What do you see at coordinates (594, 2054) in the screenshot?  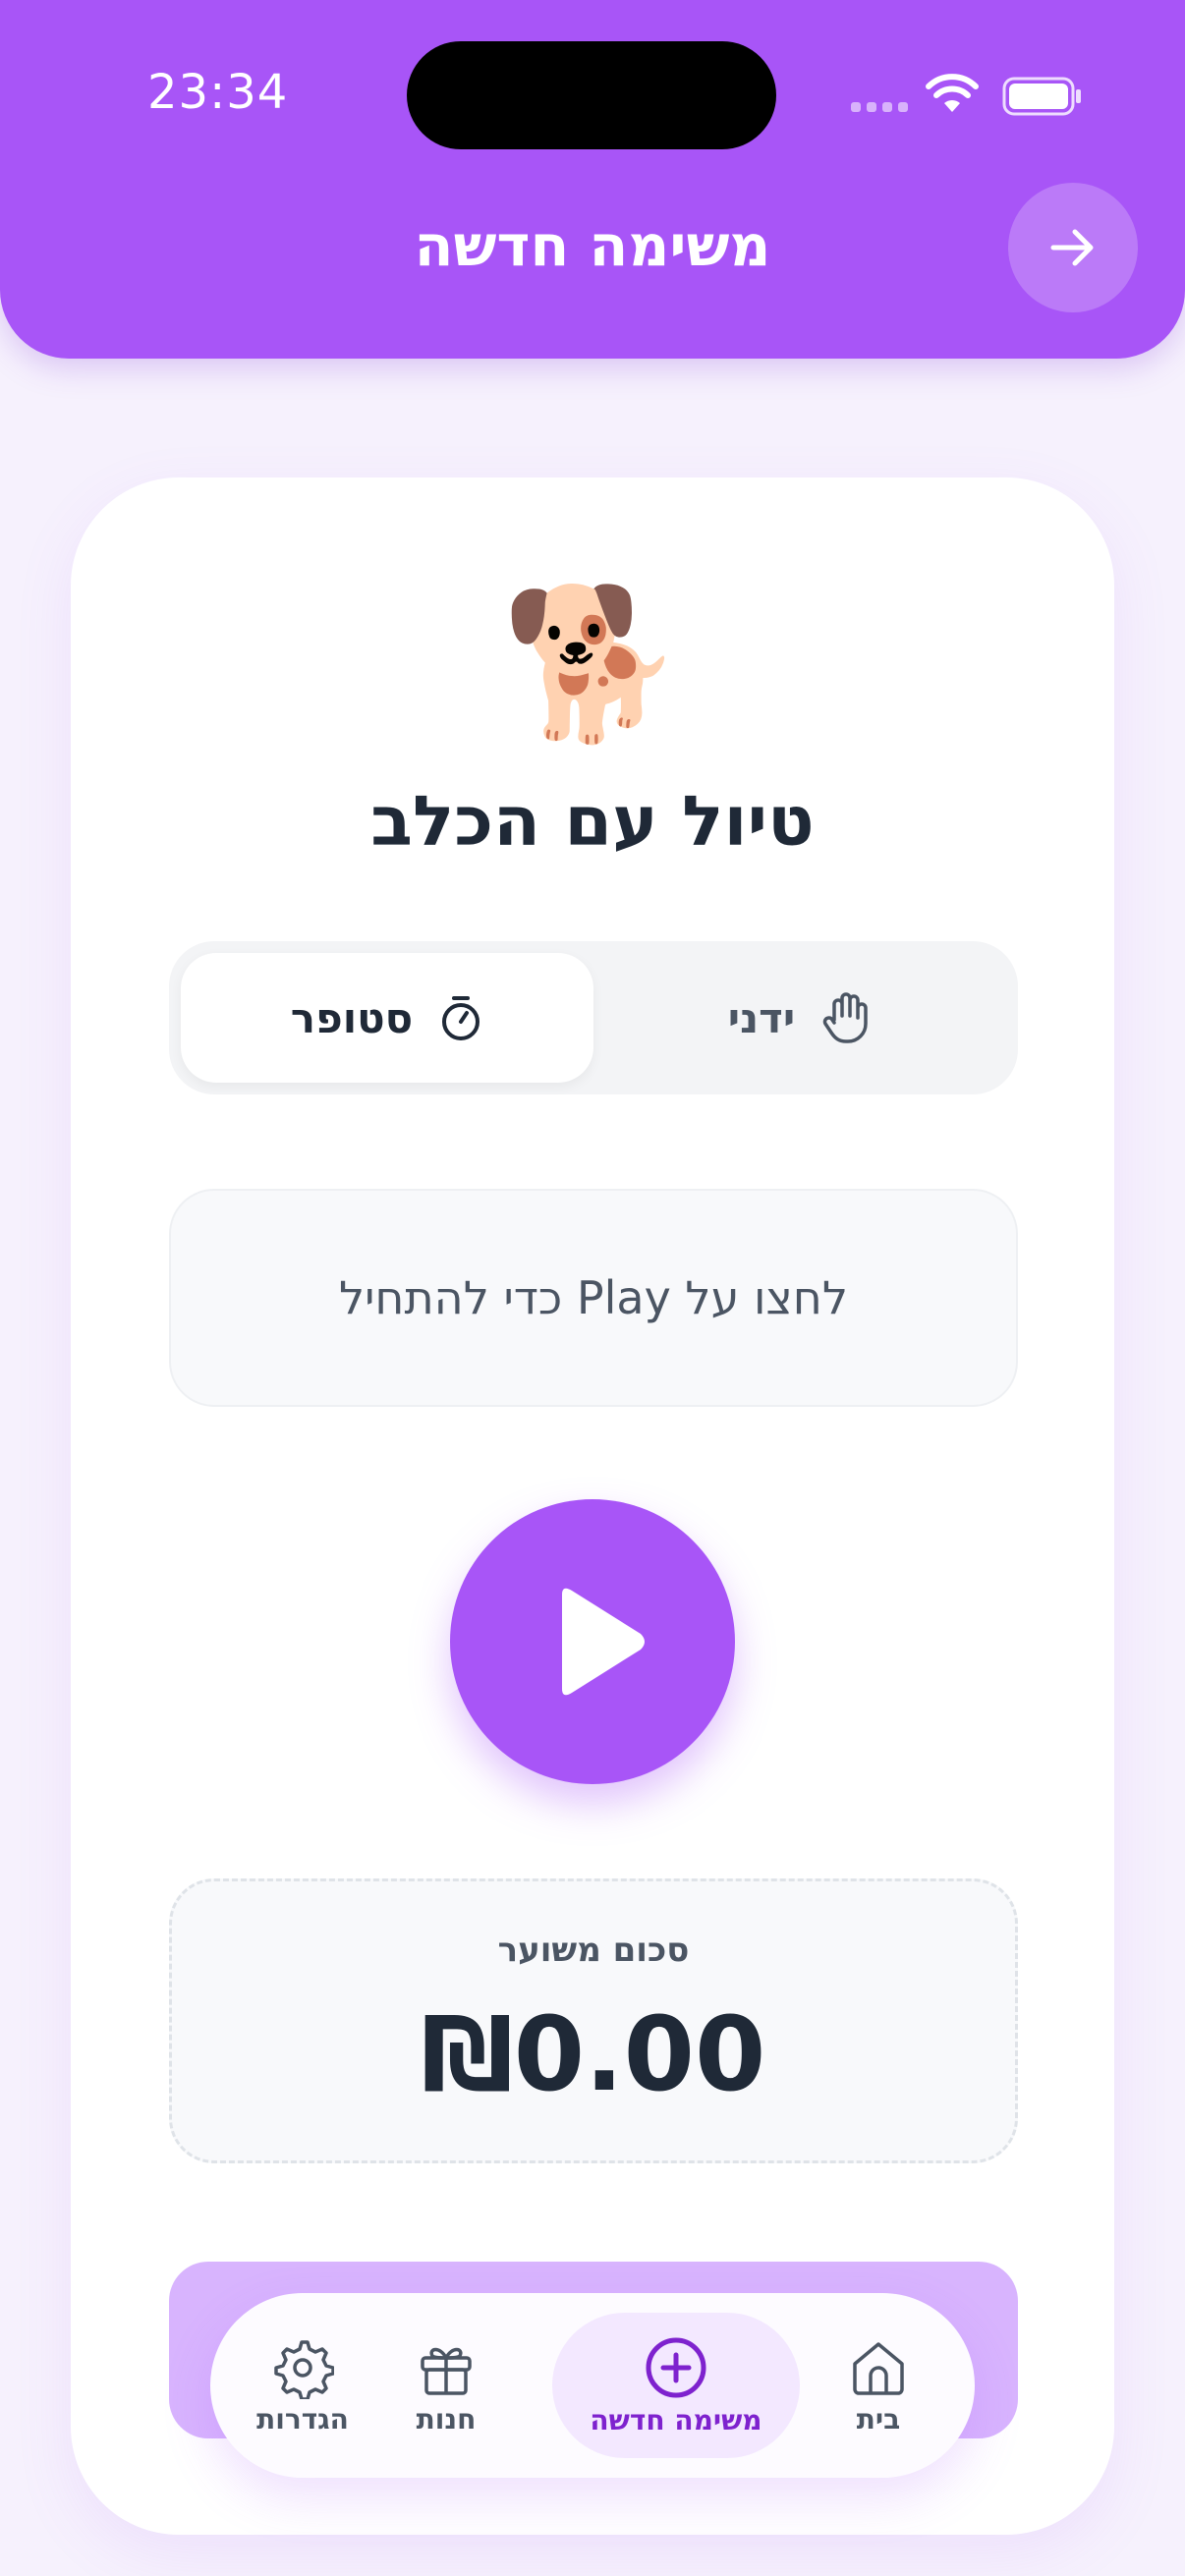 I see `estimate-value: ₪0.00` at bounding box center [594, 2054].